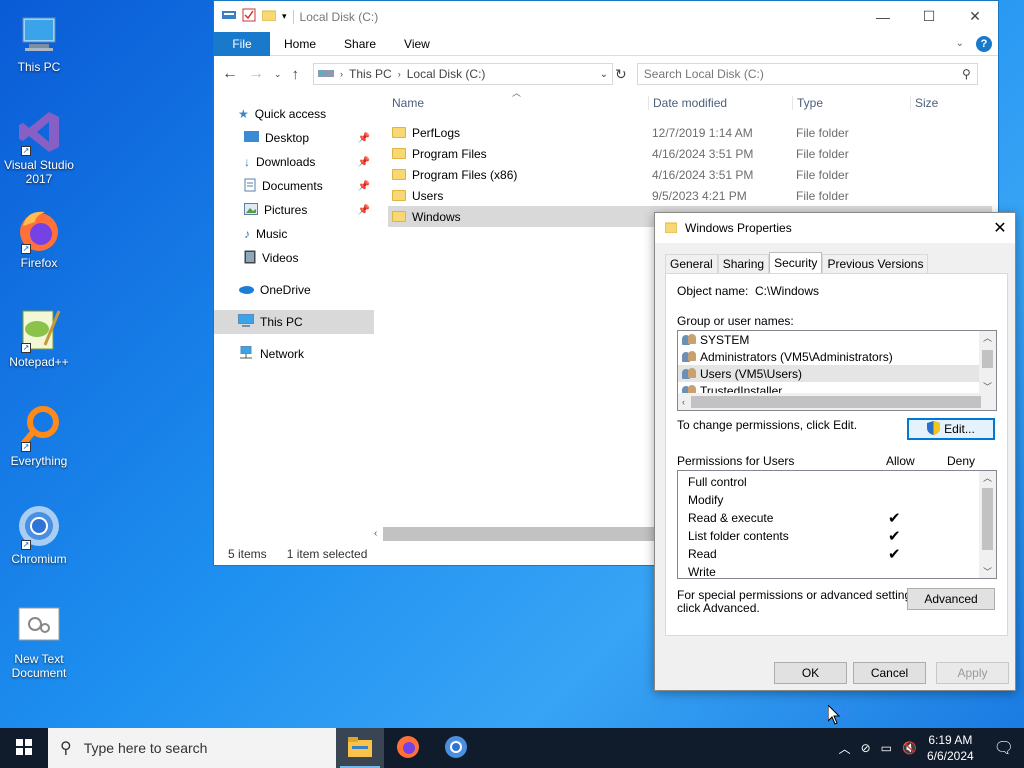 The height and width of the screenshot is (768, 1024). What do you see at coordinates (39, 641) in the screenshot?
I see `desktop-icon-new-text-document: New Text Document` at bounding box center [39, 641].